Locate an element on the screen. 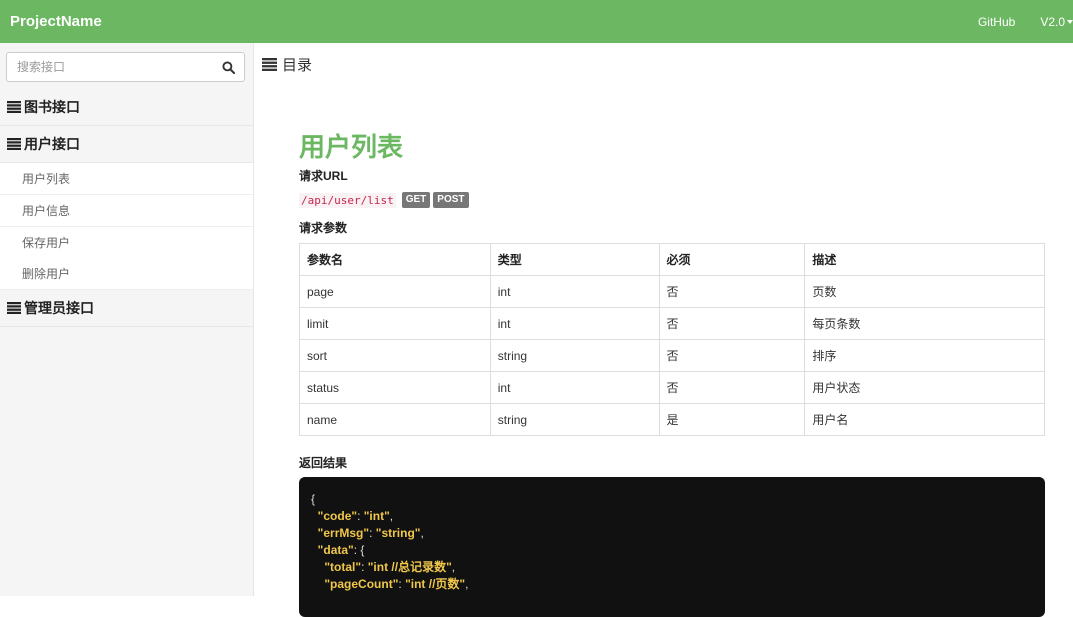 This screenshot has height=617, width=1073. sidebar-group-books: 图书接口 is located at coordinates (126, 107).